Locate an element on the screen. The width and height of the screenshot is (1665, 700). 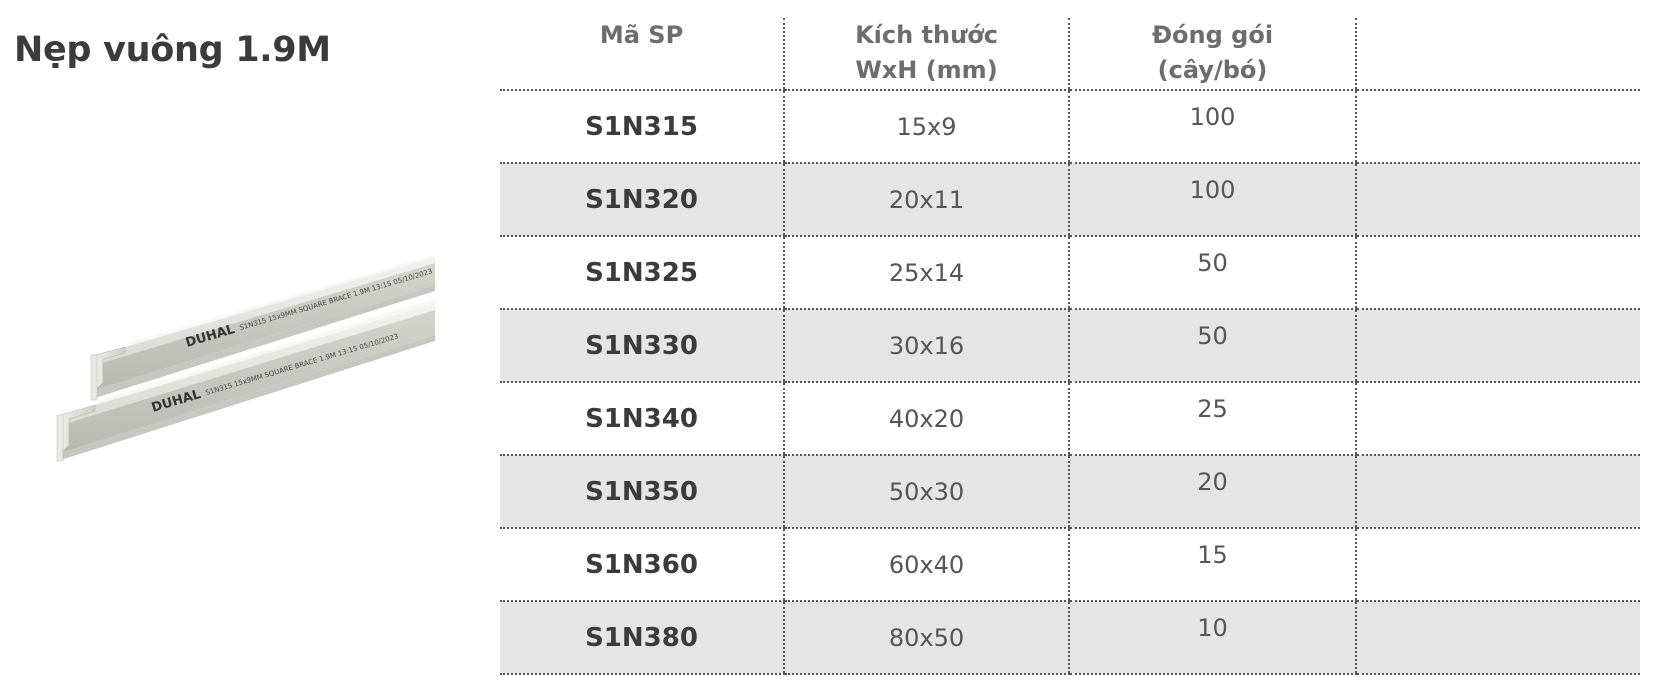
table-row: S1N325 25x14 50 is located at coordinates (1070, 273).